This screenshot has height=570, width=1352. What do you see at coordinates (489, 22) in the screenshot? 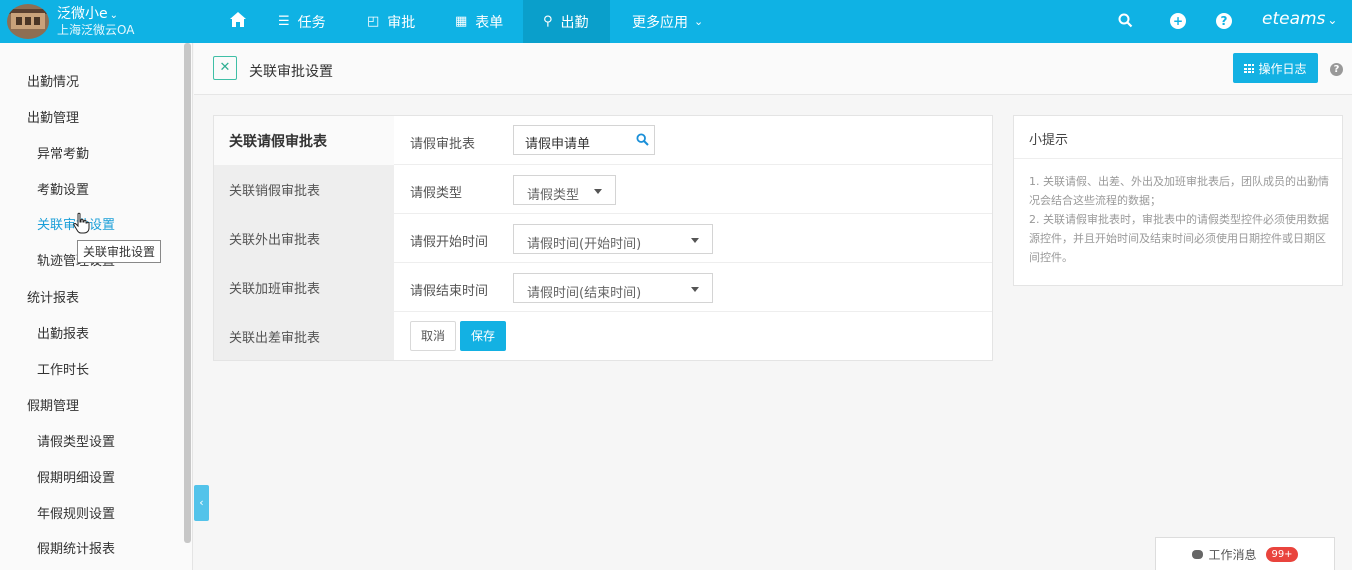
I see `nav-label: 表单` at bounding box center [489, 22].